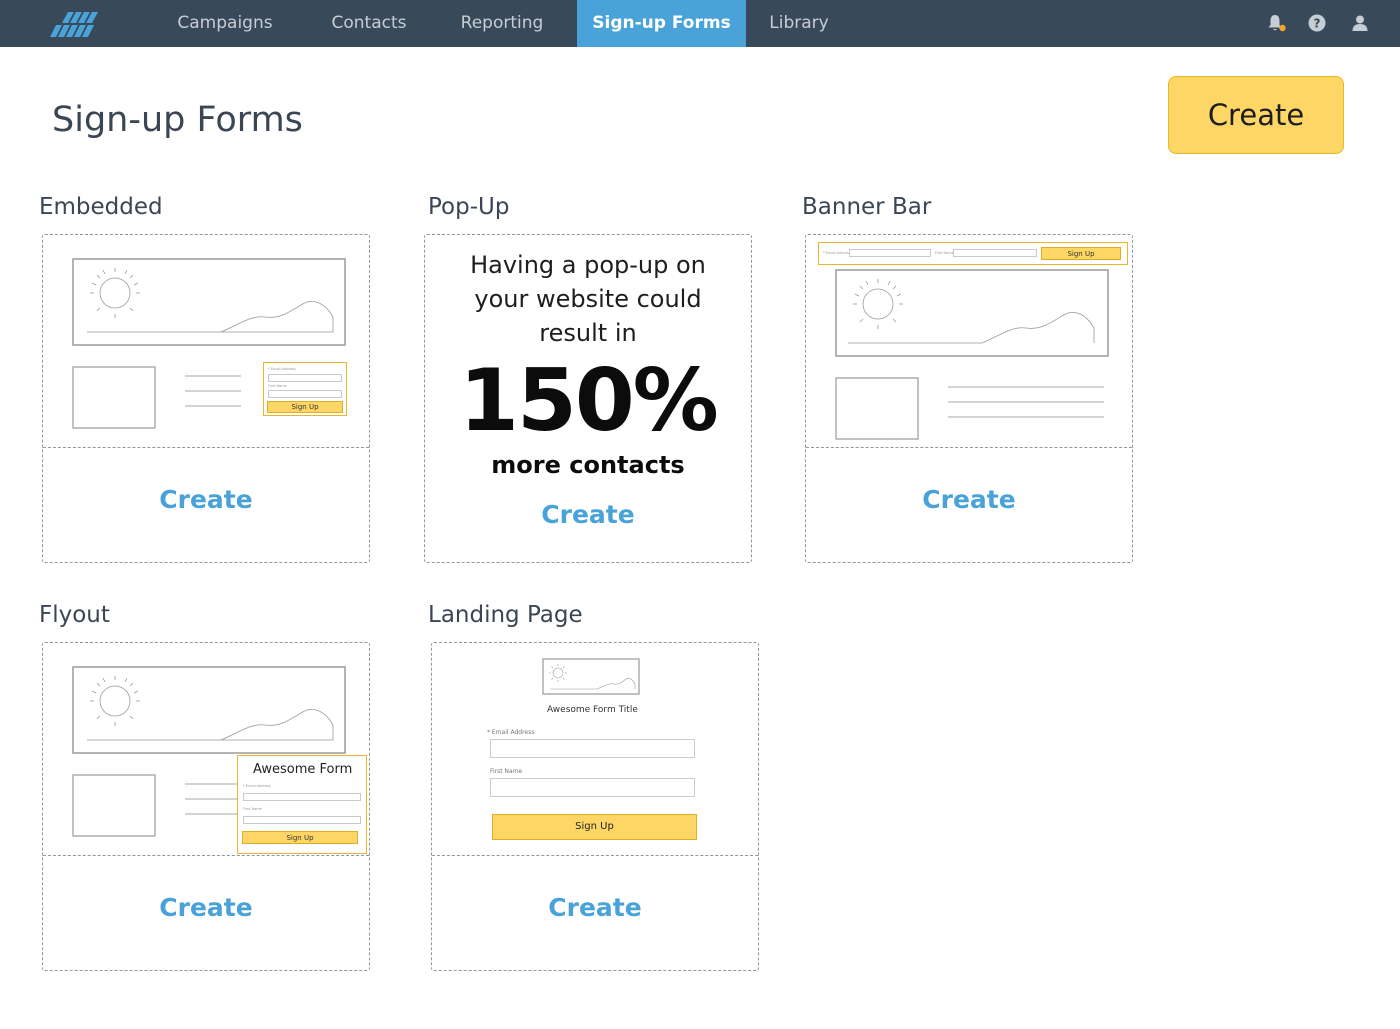  What do you see at coordinates (101, 207) in the screenshot?
I see `section-label-embedded: Embedded` at bounding box center [101, 207].